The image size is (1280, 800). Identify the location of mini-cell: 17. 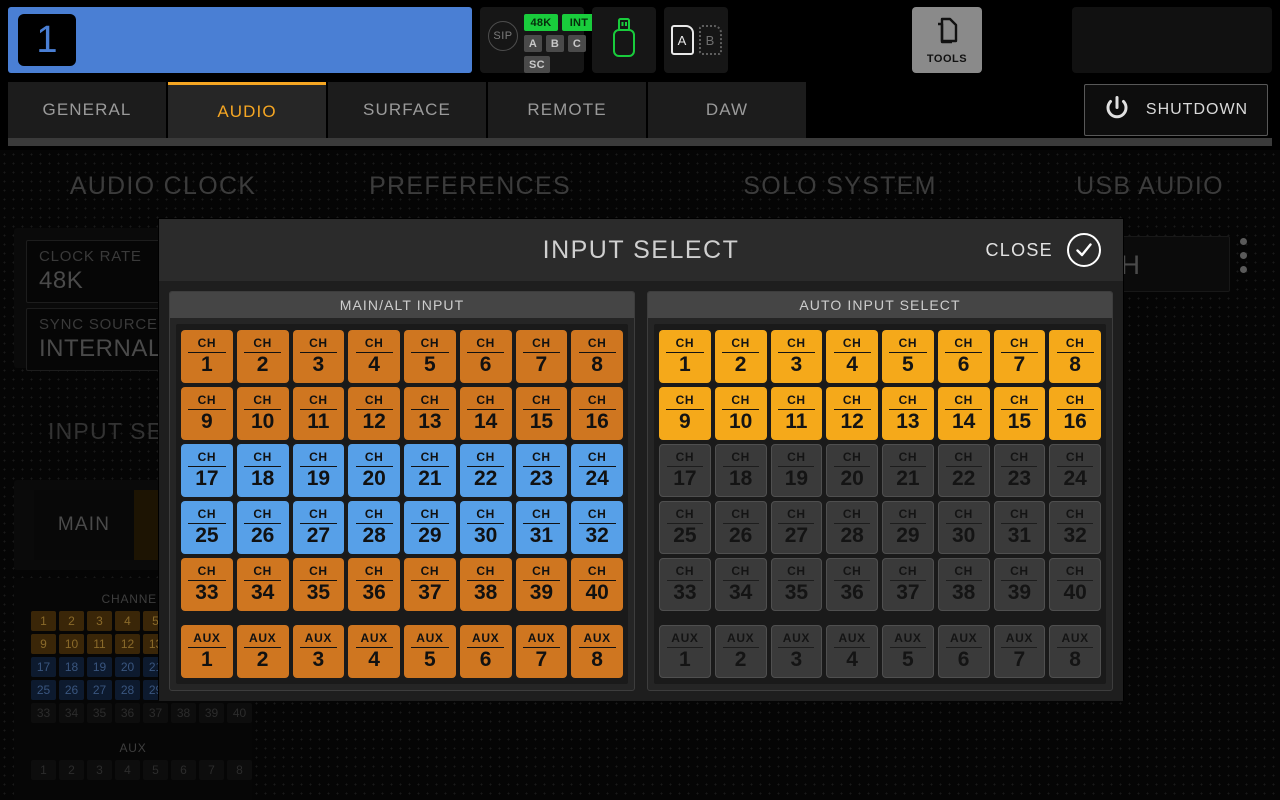
(43, 667).